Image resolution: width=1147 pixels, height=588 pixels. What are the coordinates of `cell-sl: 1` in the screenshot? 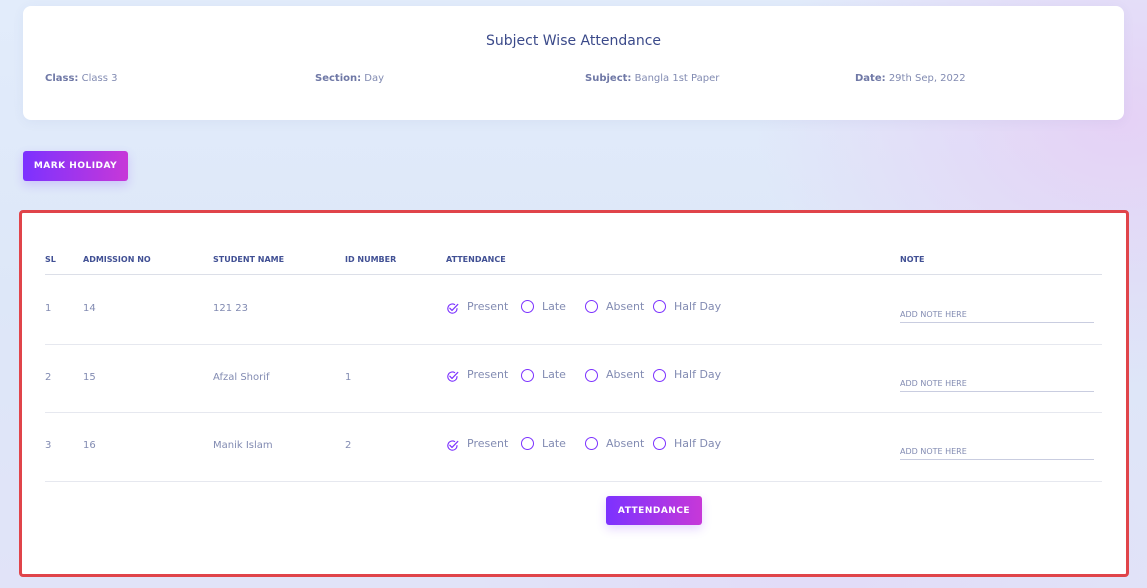 It's located at (48, 308).